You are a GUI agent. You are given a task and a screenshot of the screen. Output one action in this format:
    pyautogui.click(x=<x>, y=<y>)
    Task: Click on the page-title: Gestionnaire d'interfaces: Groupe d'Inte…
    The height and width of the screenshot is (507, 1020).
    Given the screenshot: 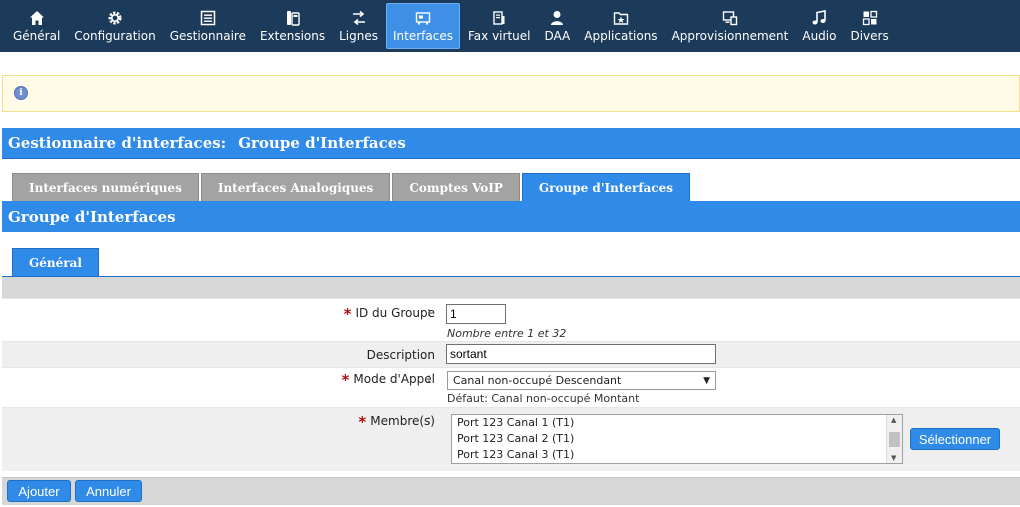 What is the action you would take?
    pyautogui.click(x=511, y=143)
    